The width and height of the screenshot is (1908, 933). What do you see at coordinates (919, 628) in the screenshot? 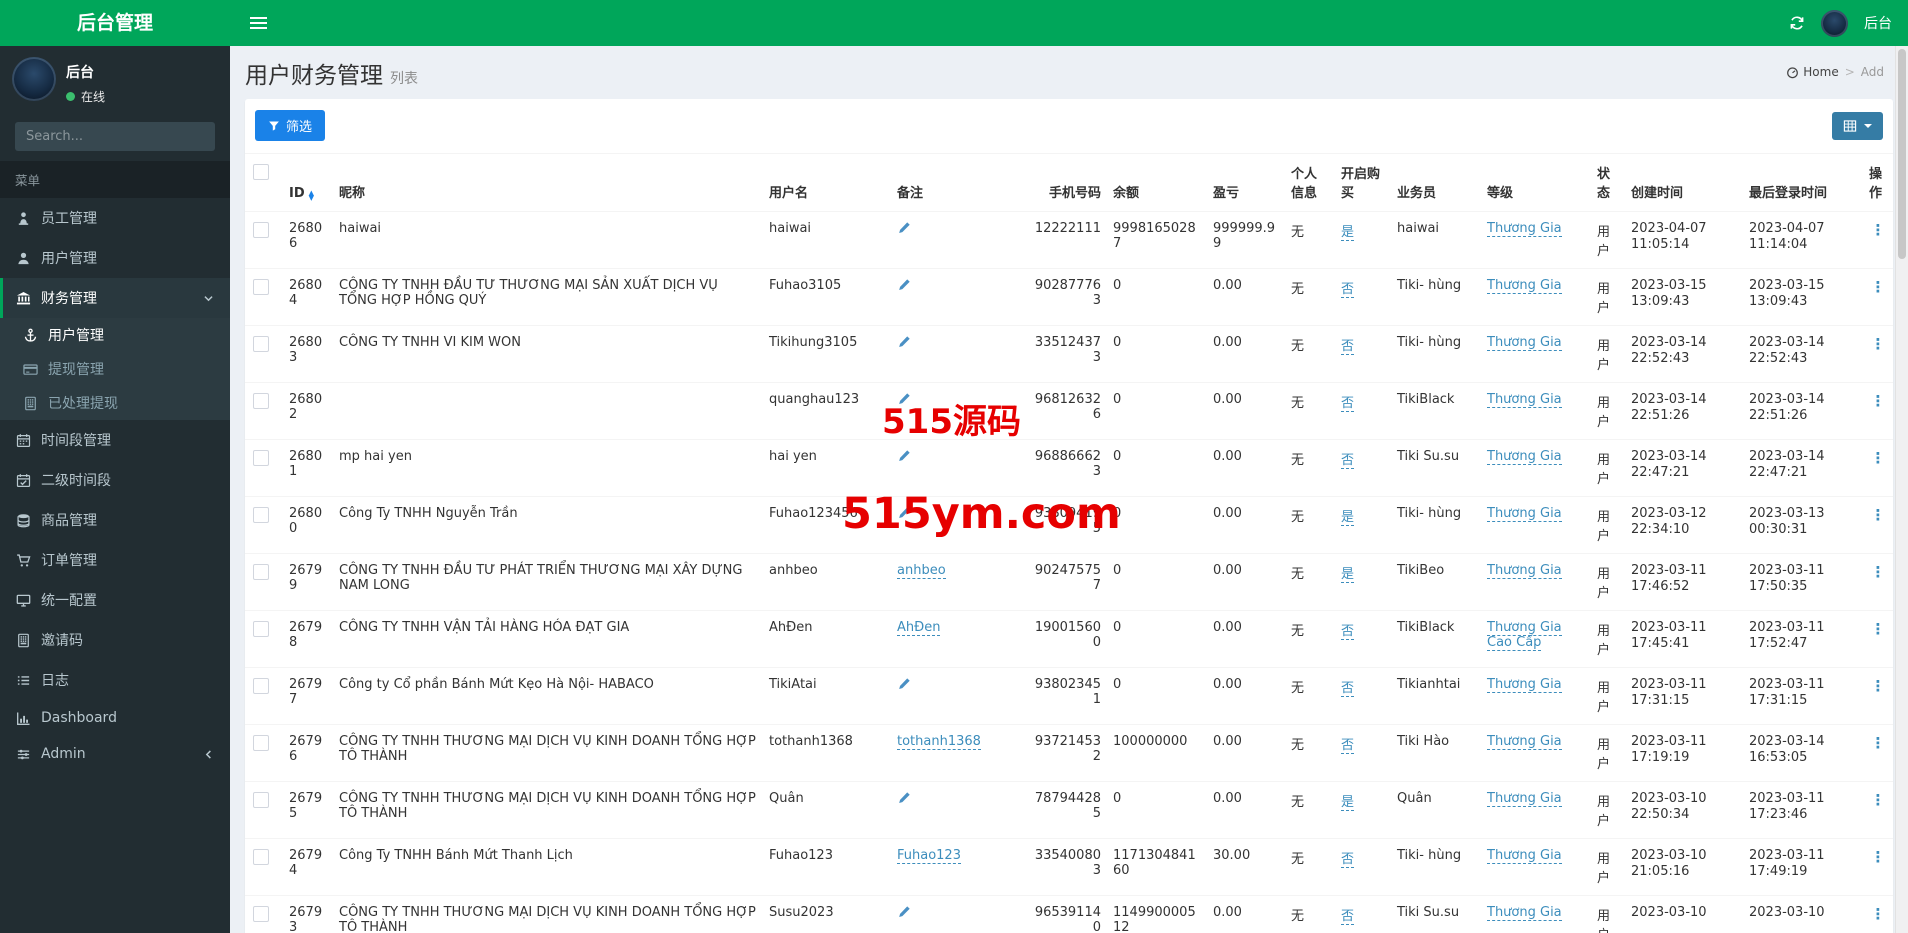
I see `remark-link: AhĐen` at bounding box center [919, 628].